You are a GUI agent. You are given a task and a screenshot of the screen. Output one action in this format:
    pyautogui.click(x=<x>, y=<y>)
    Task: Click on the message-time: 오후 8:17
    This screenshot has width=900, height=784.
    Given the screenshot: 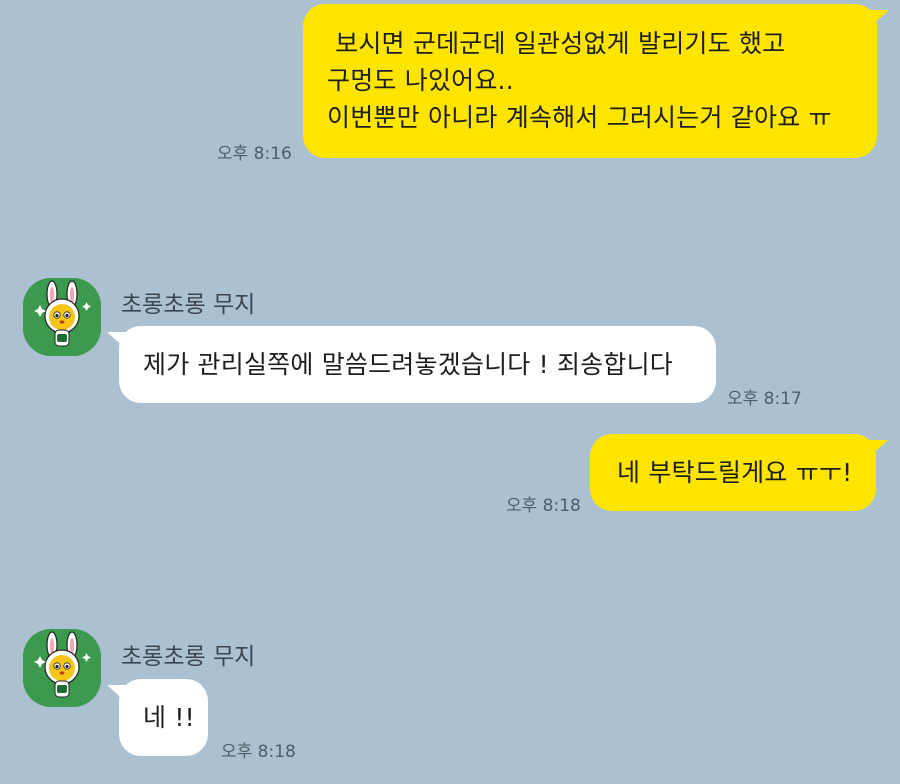 What is the action you would take?
    pyautogui.click(x=764, y=399)
    